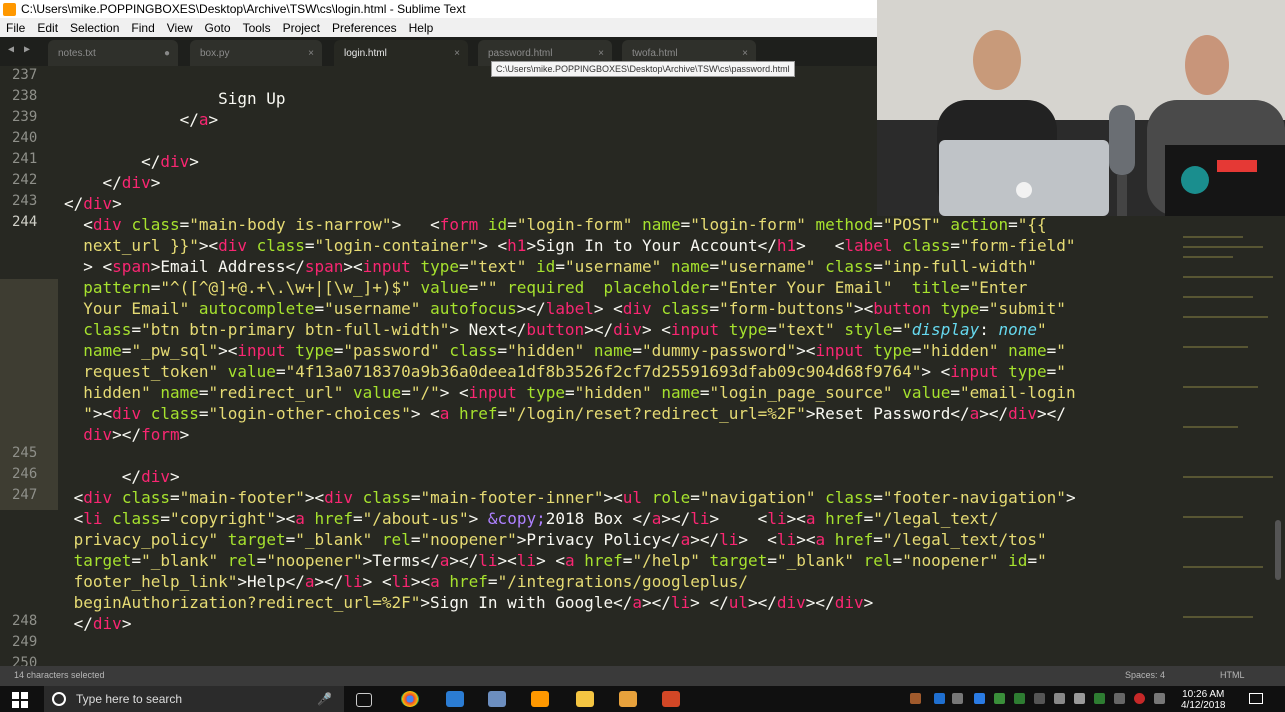 The height and width of the screenshot is (712, 1285). I want to click on tab-scroll-arrows-icon: ◀ ▶, so click(20, 49).